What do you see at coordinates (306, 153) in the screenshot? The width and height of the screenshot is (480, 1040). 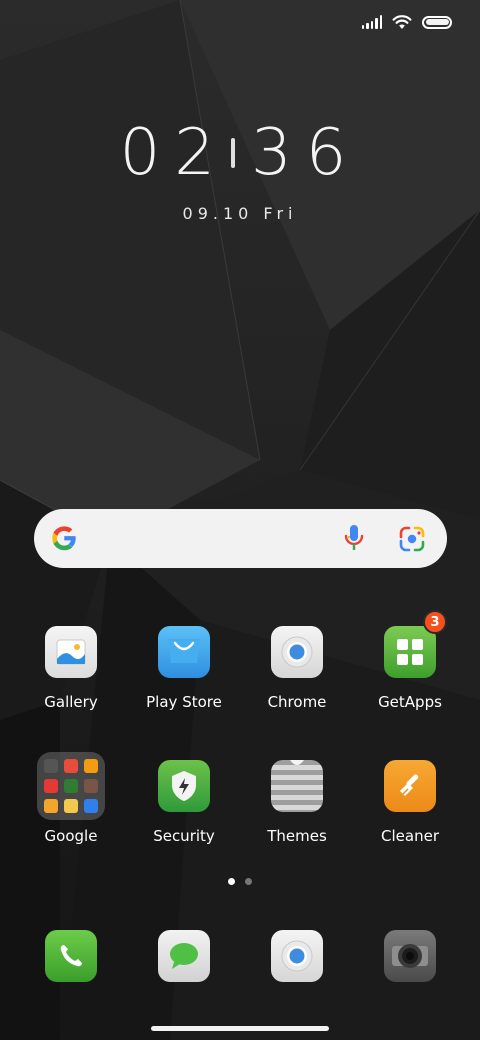 I see `clock-minutes: 36` at bounding box center [306, 153].